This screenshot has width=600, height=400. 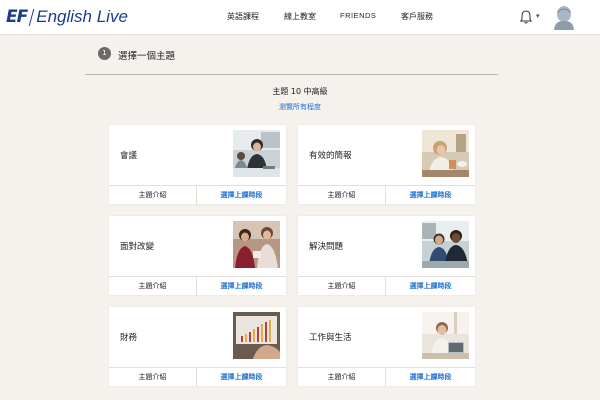 What do you see at coordinates (137, 247) in the screenshot?
I see `topic-title: 面對改變` at bounding box center [137, 247].